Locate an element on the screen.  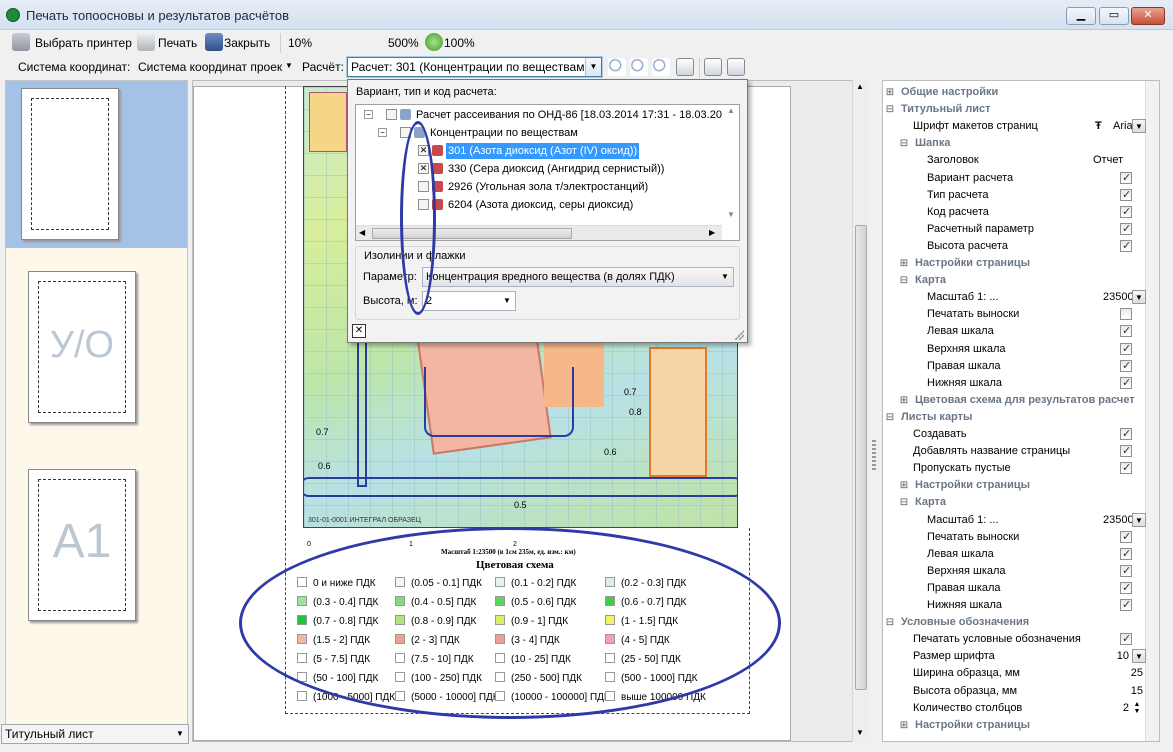
tree-node-label: 6204 (Азота диоксид, серы диоксид) is located at coordinates (540, 205).